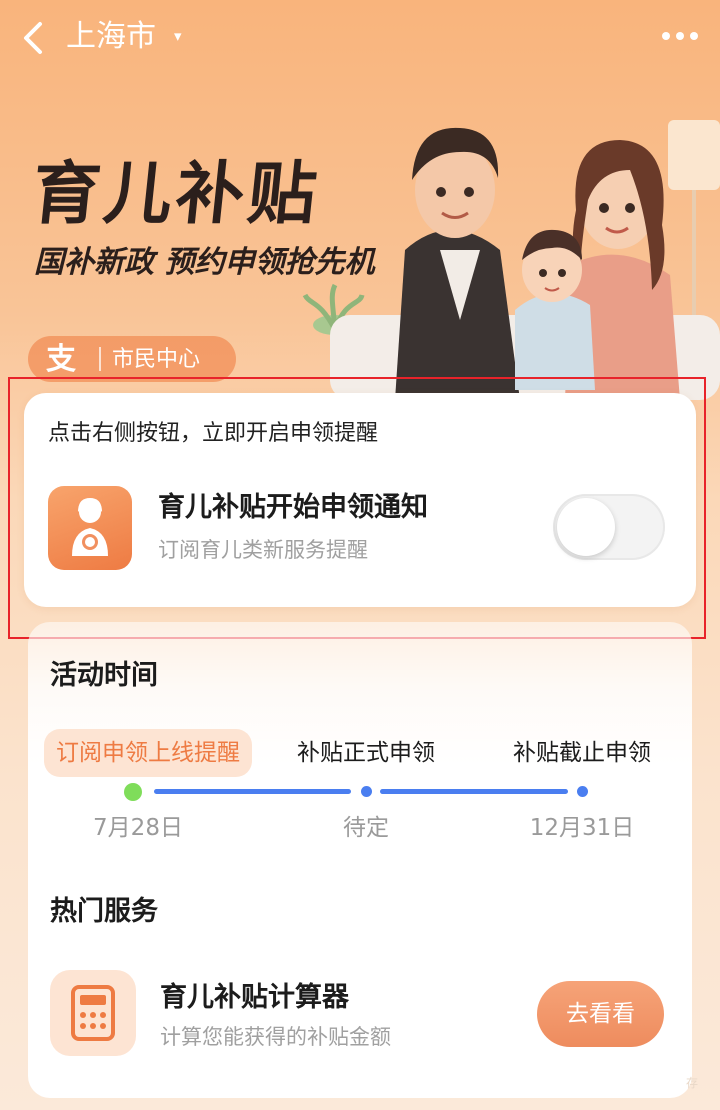  What do you see at coordinates (111, 37) in the screenshot?
I see `city-selector: 上海市` at bounding box center [111, 37].